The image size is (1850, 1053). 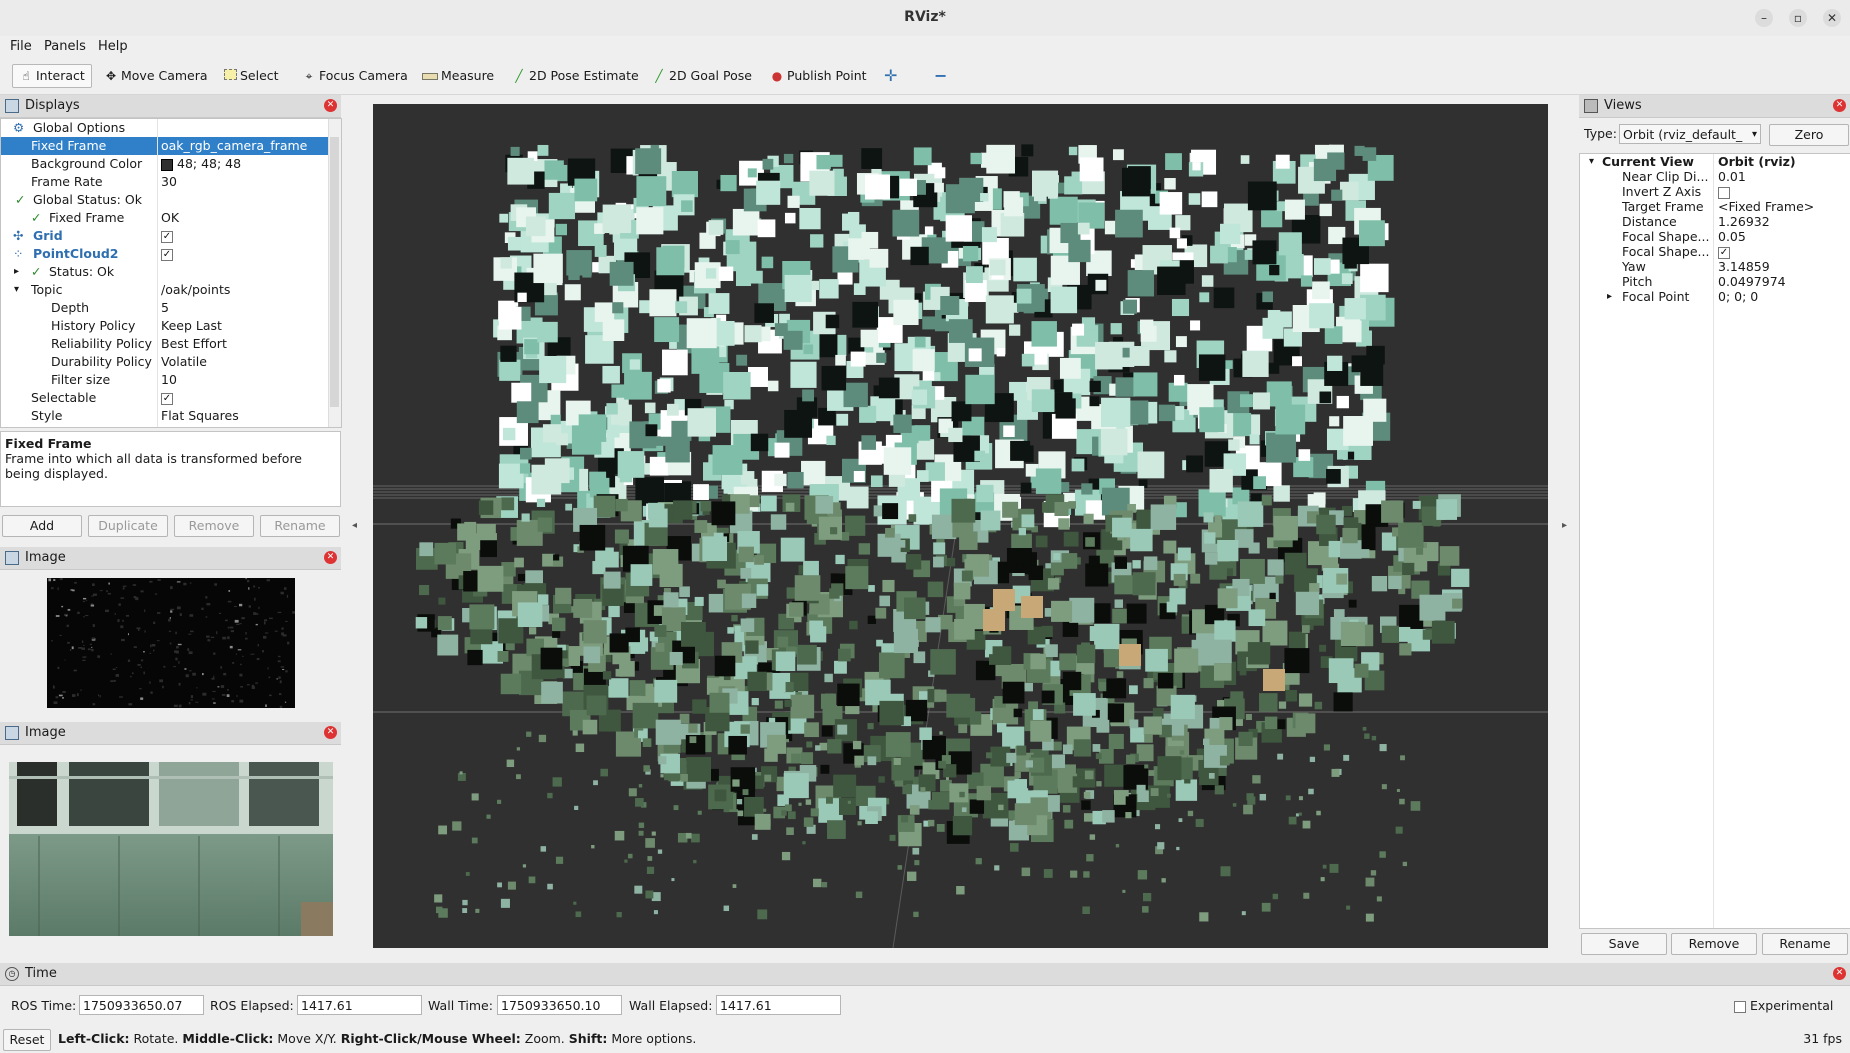 I want to click on display-row: Frame Rate 30, so click(x=164, y=182).